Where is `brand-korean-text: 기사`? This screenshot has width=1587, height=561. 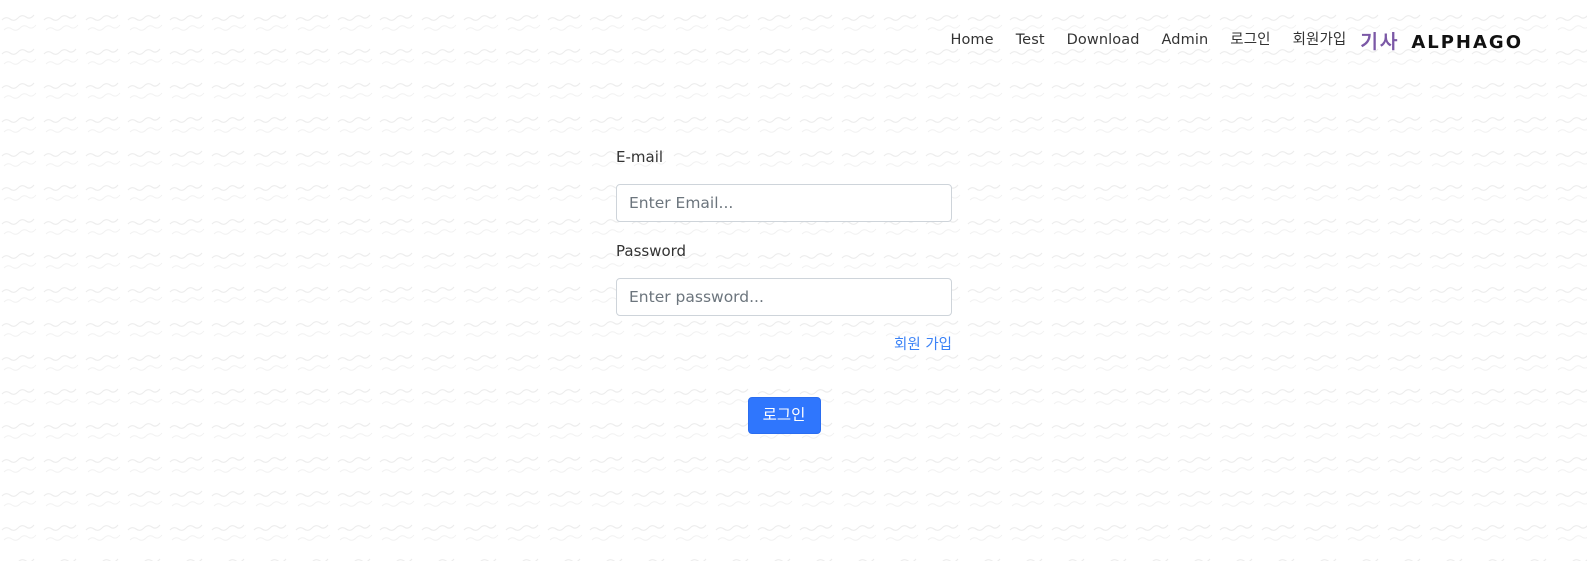
brand-korean-text: 기사 is located at coordinates (1380, 41).